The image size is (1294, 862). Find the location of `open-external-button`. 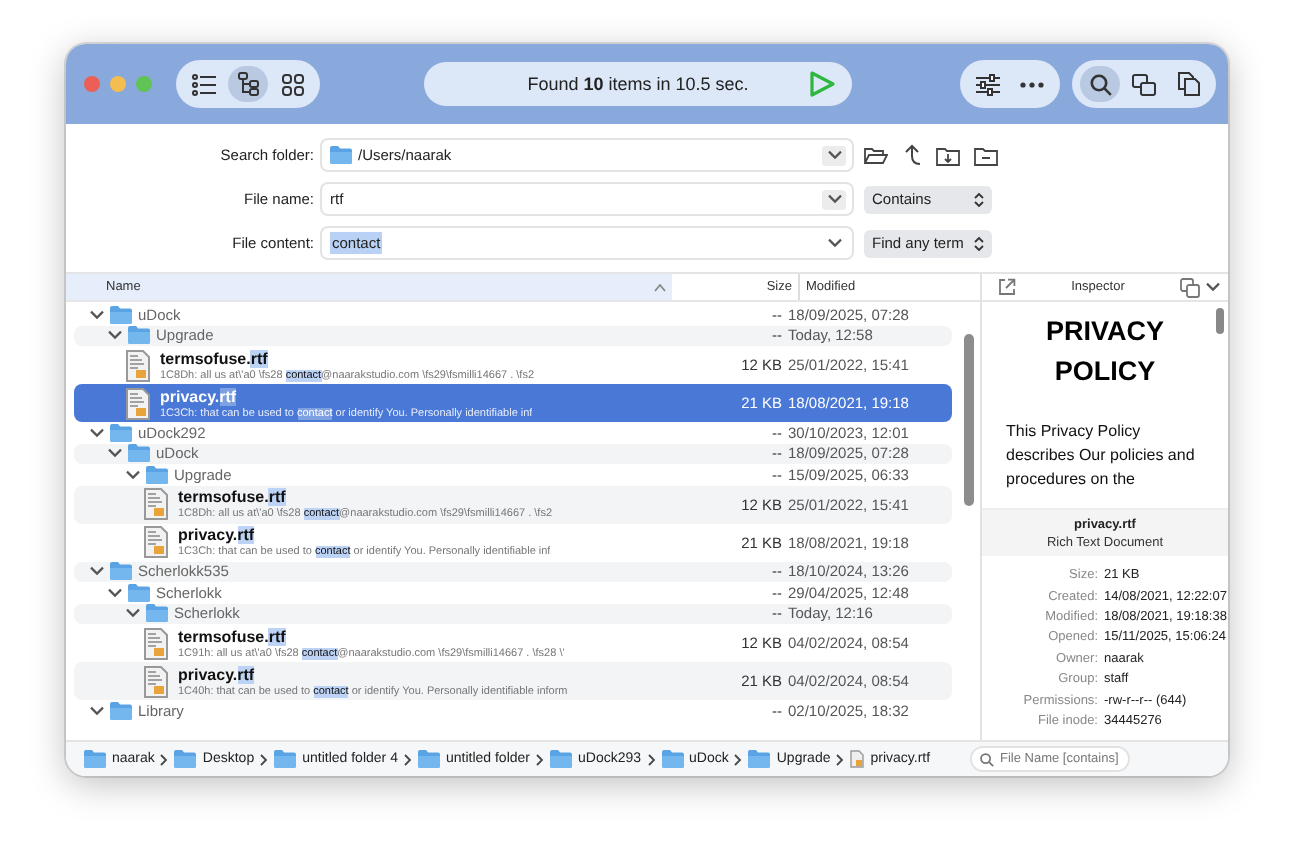

open-external-button is located at coordinates (1007, 287).